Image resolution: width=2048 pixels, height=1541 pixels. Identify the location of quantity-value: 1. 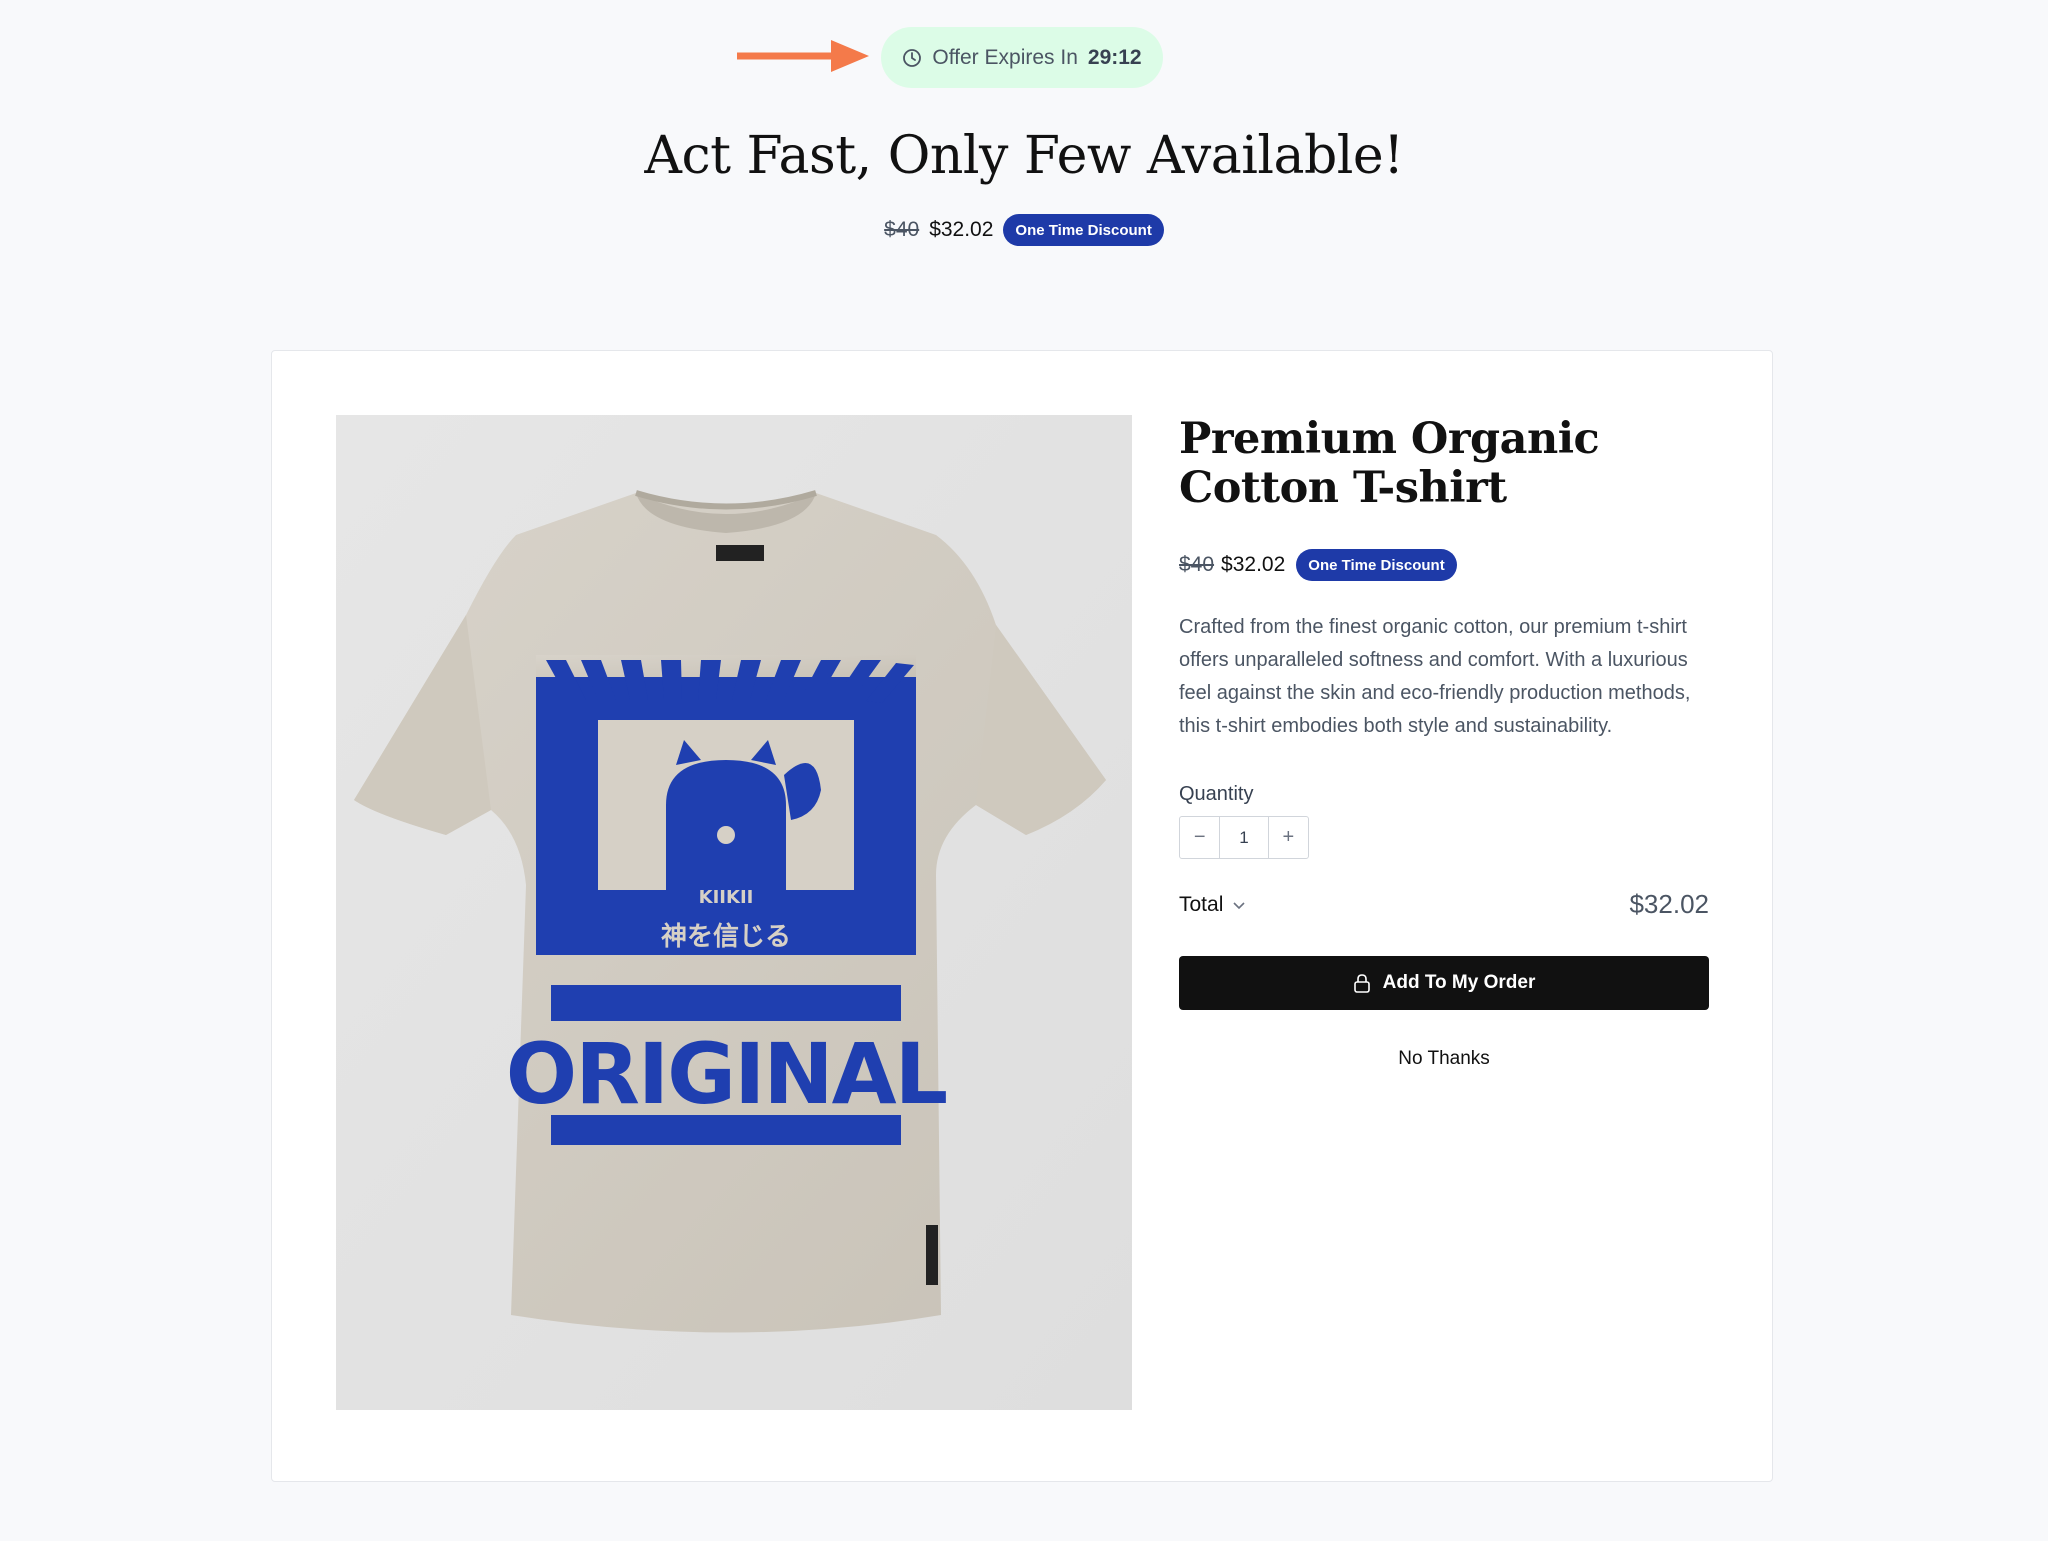
(1244, 837).